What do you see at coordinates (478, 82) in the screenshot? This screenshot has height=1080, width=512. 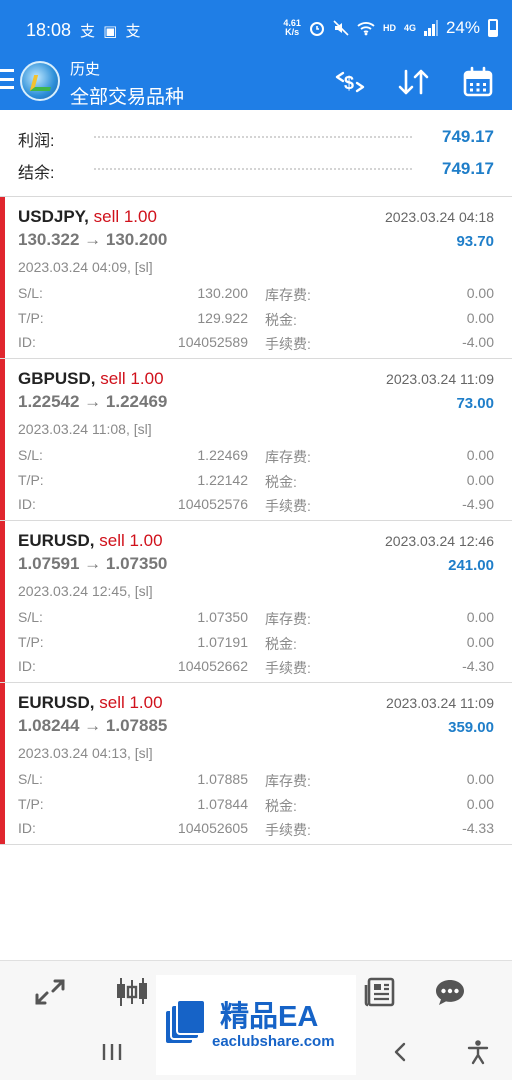 I see `calendar-icon` at bounding box center [478, 82].